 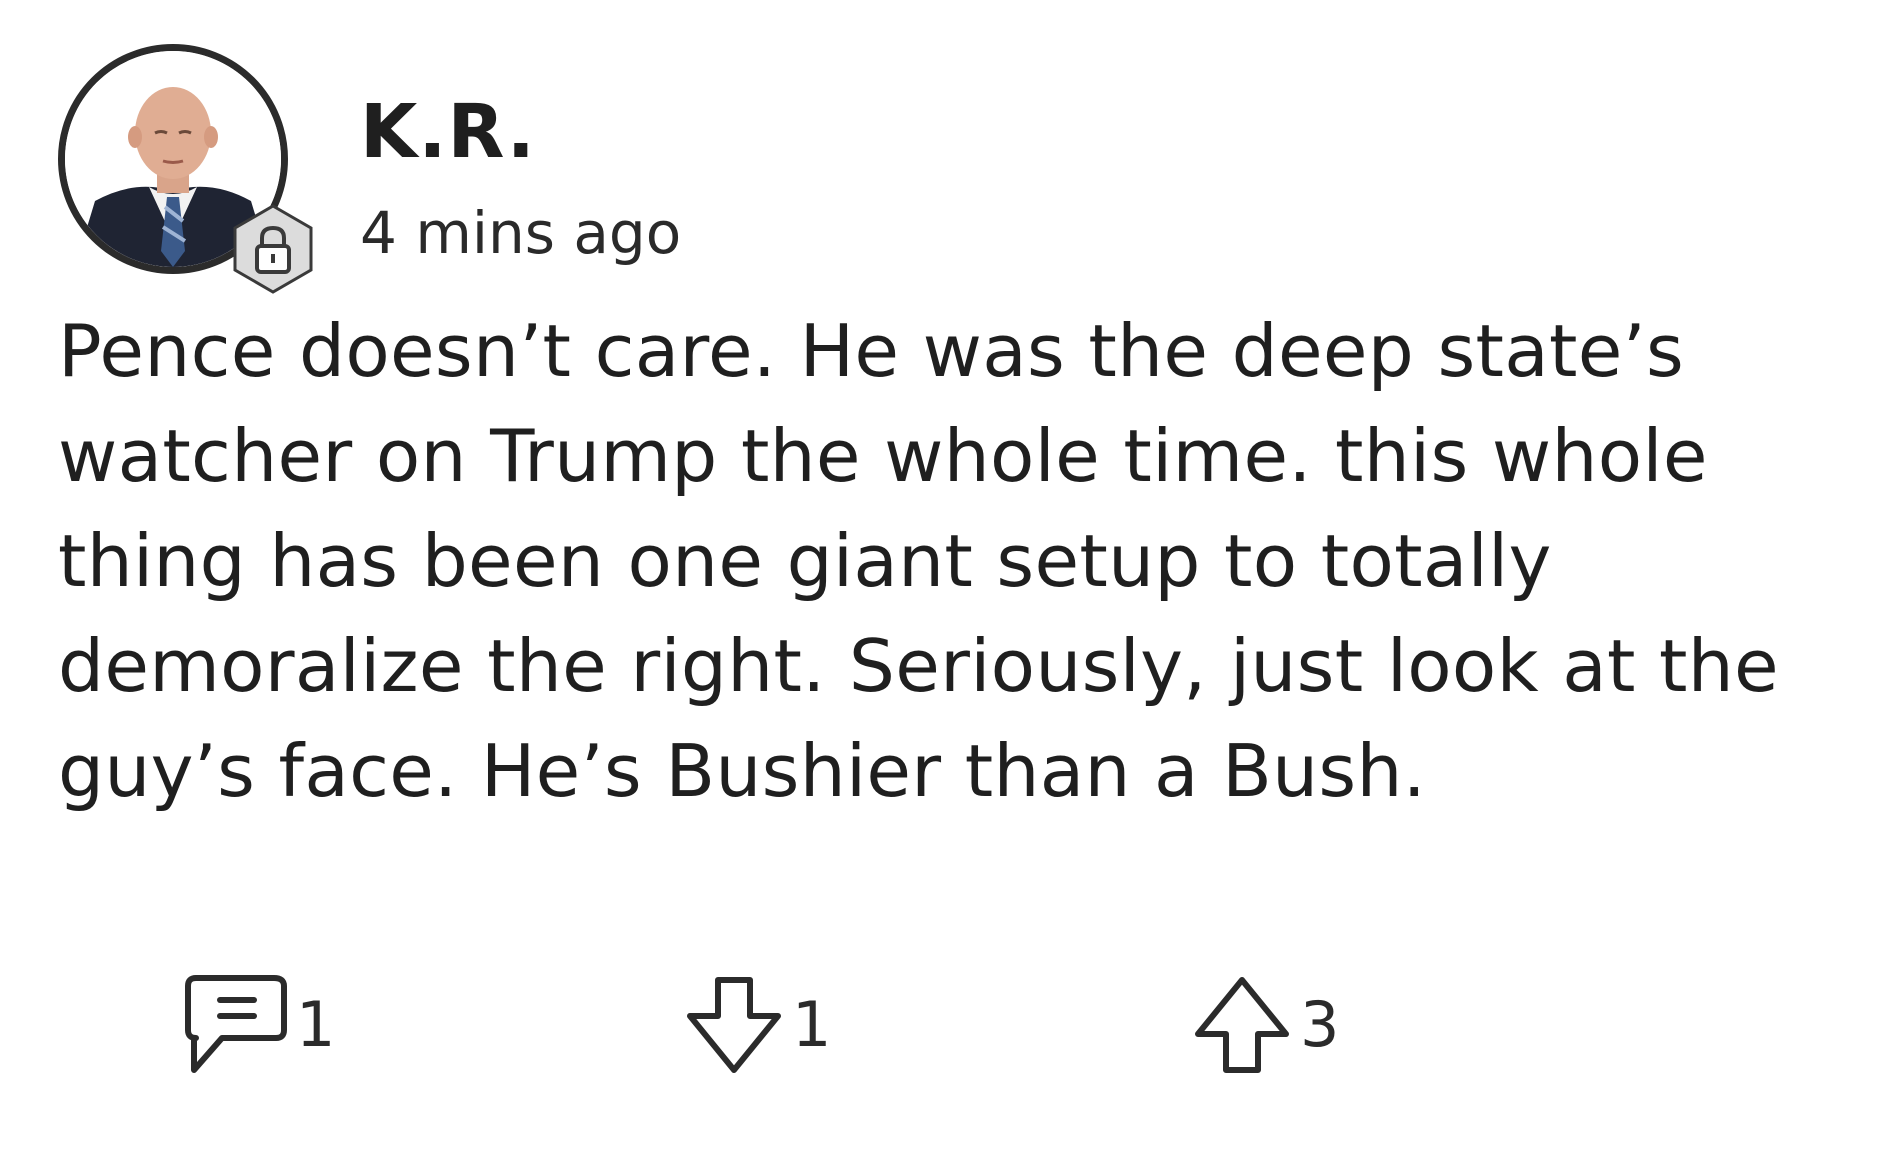 I want to click on author-avatar-wrap, so click(x=185, y=169).